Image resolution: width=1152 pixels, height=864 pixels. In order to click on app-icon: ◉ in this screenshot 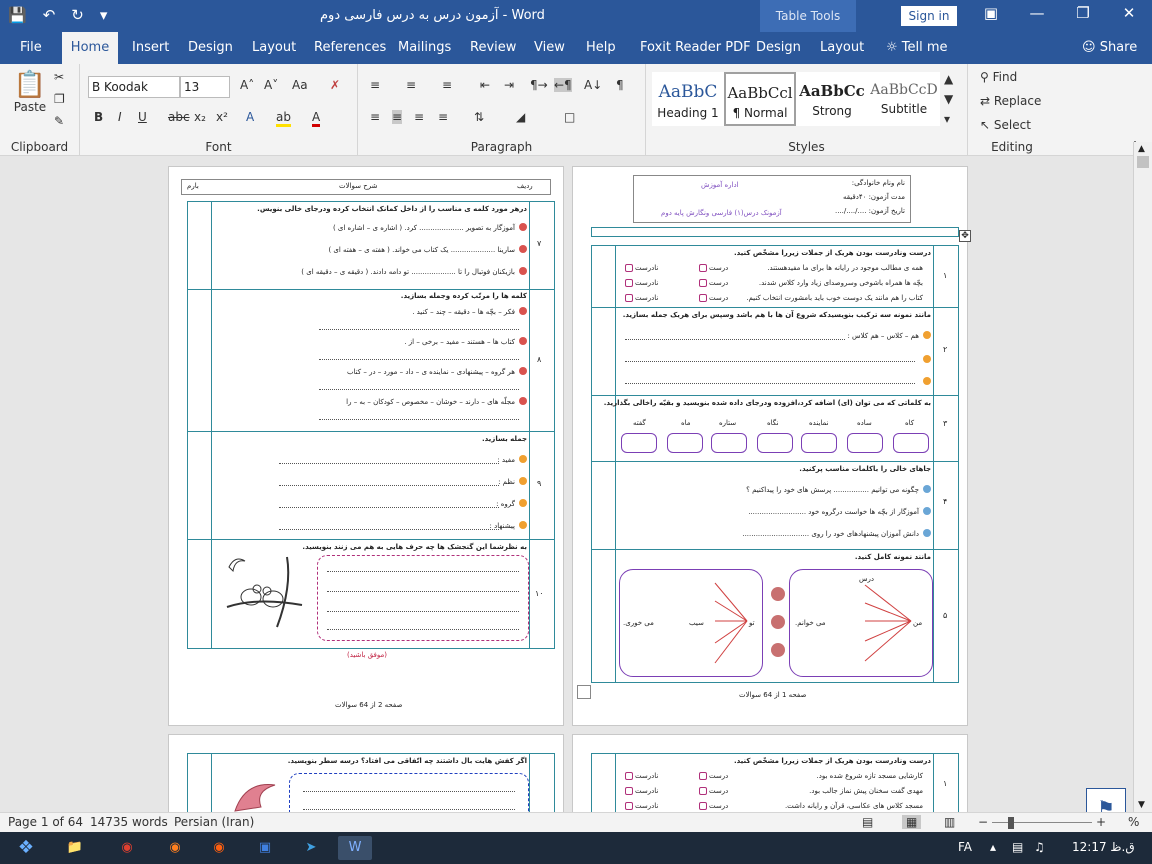, I will do `click(219, 848)`.